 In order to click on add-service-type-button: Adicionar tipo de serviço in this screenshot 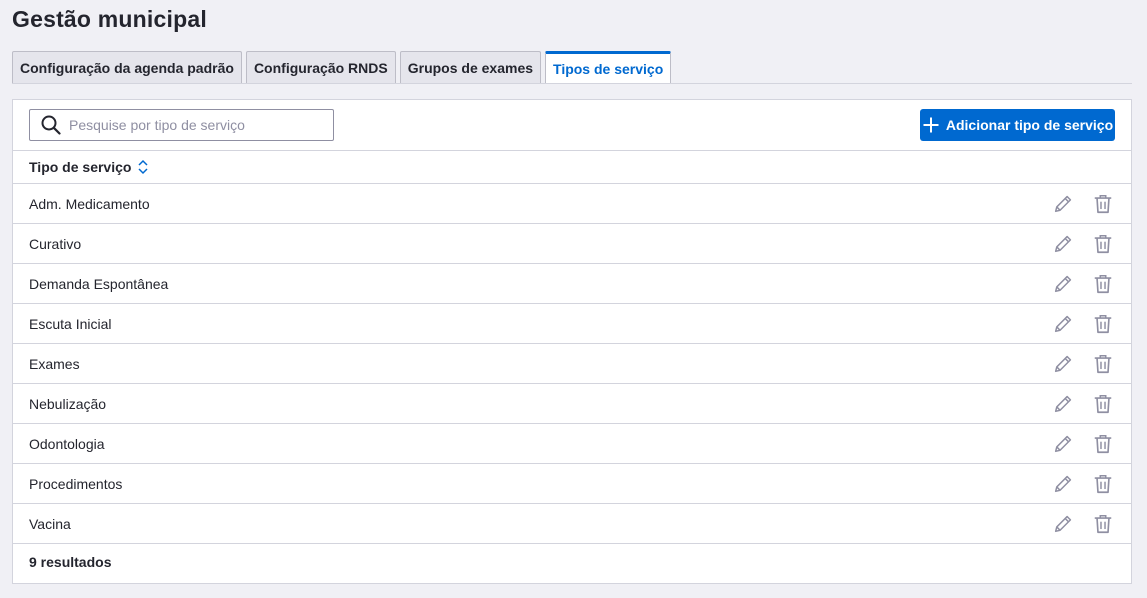, I will do `click(1017, 125)`.